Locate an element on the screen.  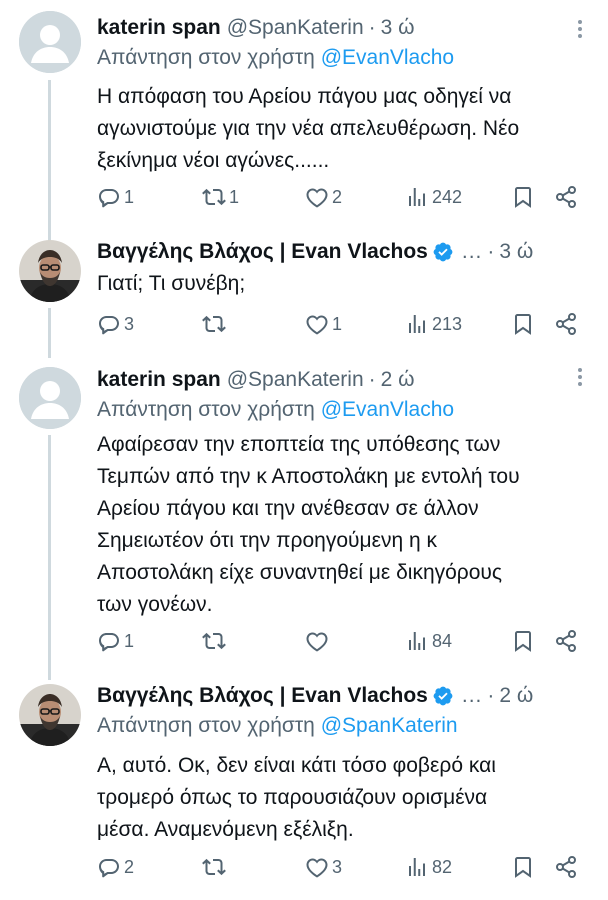
views-button: 213 is located at coordinates (433, 324).